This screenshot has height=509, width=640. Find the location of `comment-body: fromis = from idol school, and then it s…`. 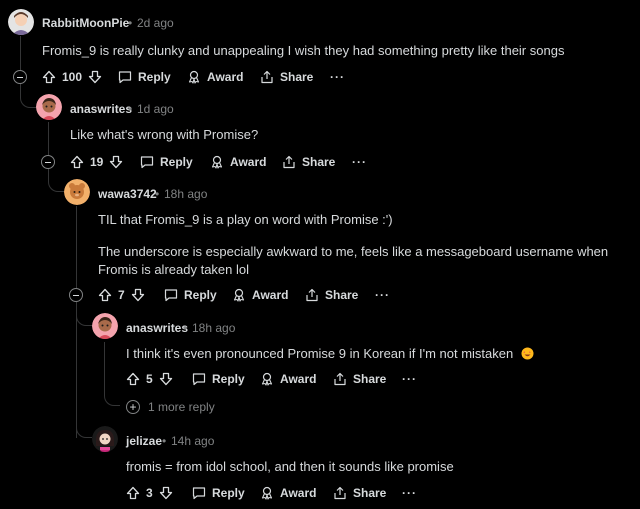

comment-body: fromis = from idol school, and then it s… is located at coordinates (290, 466).